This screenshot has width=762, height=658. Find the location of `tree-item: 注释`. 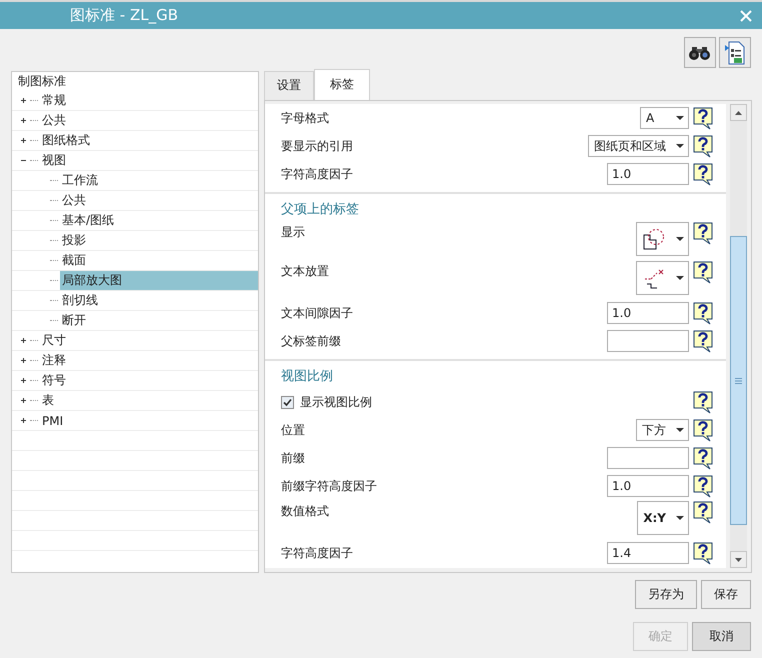

tree-item: 注释 is located at coordinates (54, 360).